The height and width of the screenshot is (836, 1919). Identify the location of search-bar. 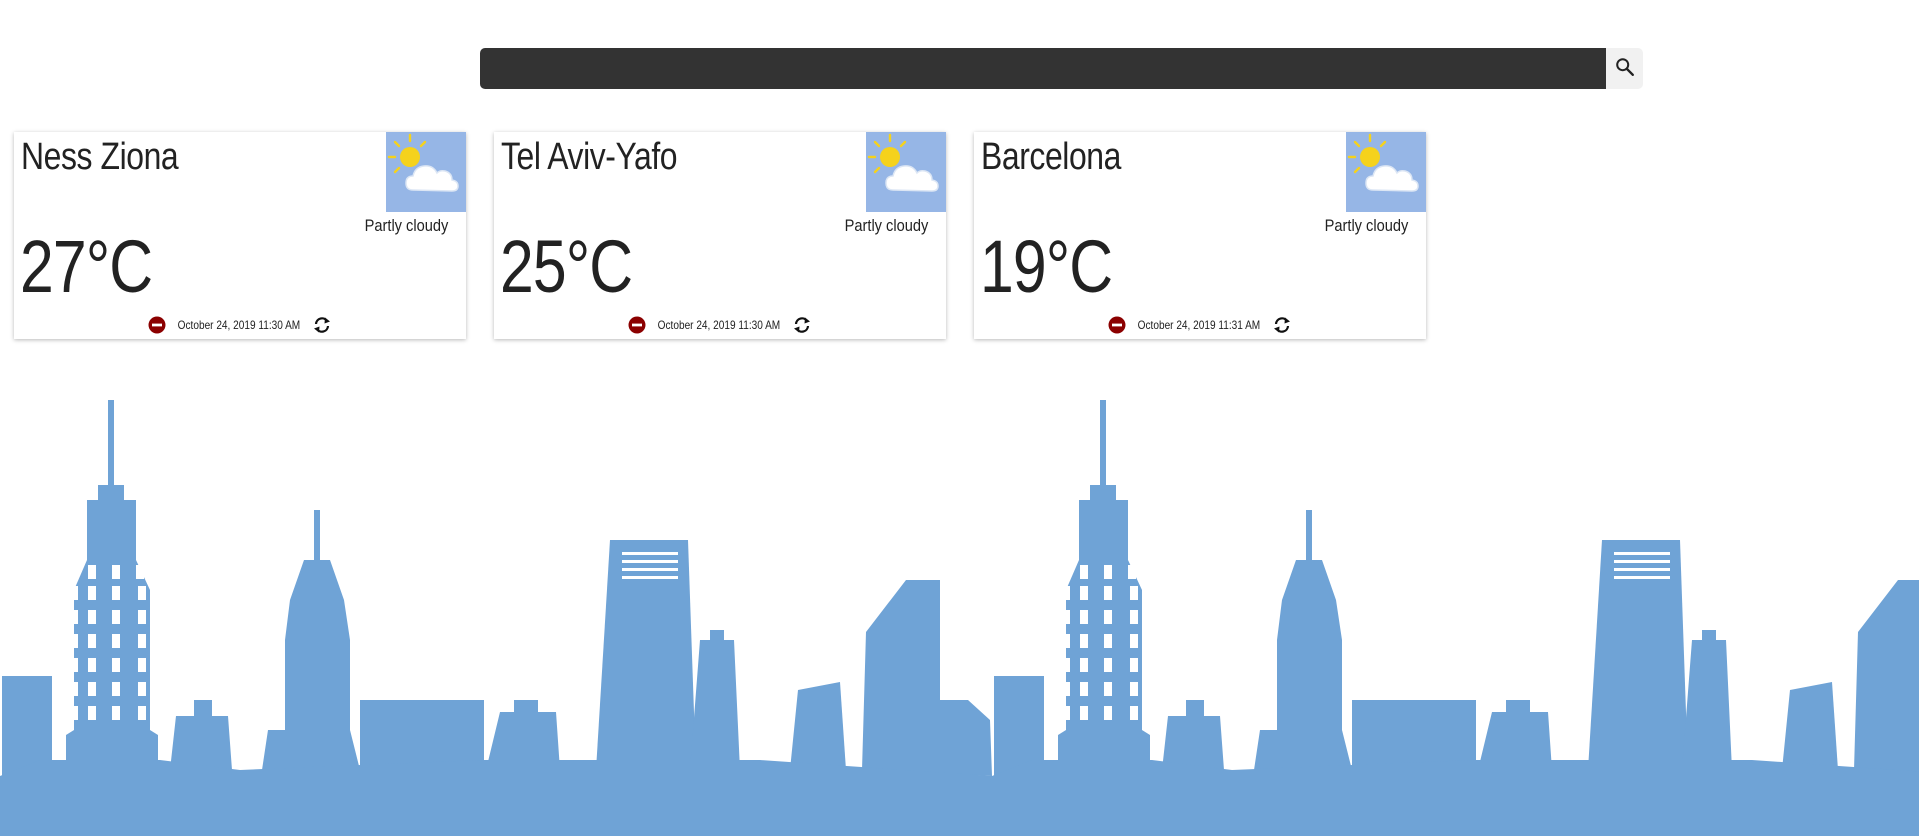
(1061, 68).